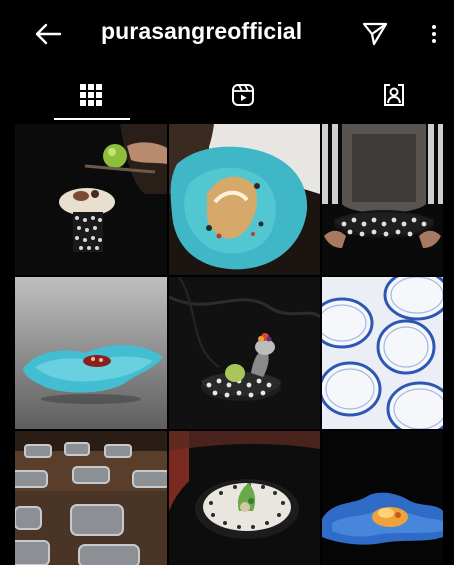 The image size is (454, 565). I want to click on send-button, so click(375, 34).